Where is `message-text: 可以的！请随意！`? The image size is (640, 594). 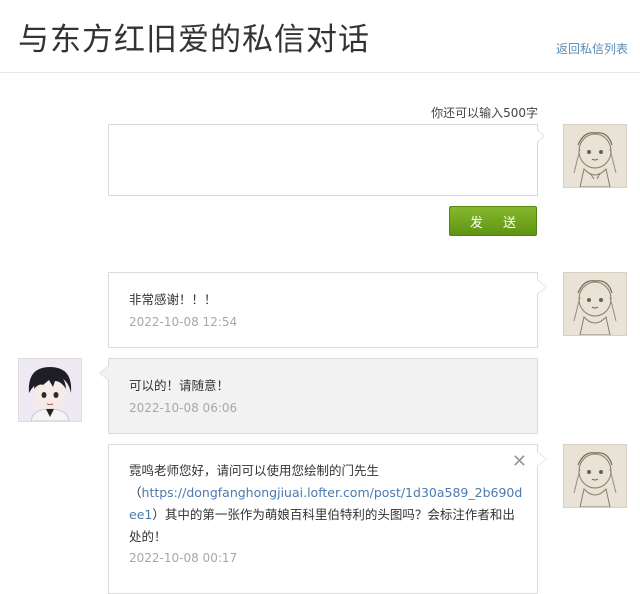 message-text: 可以的！请随意！ is located at coordinates (179, 385).